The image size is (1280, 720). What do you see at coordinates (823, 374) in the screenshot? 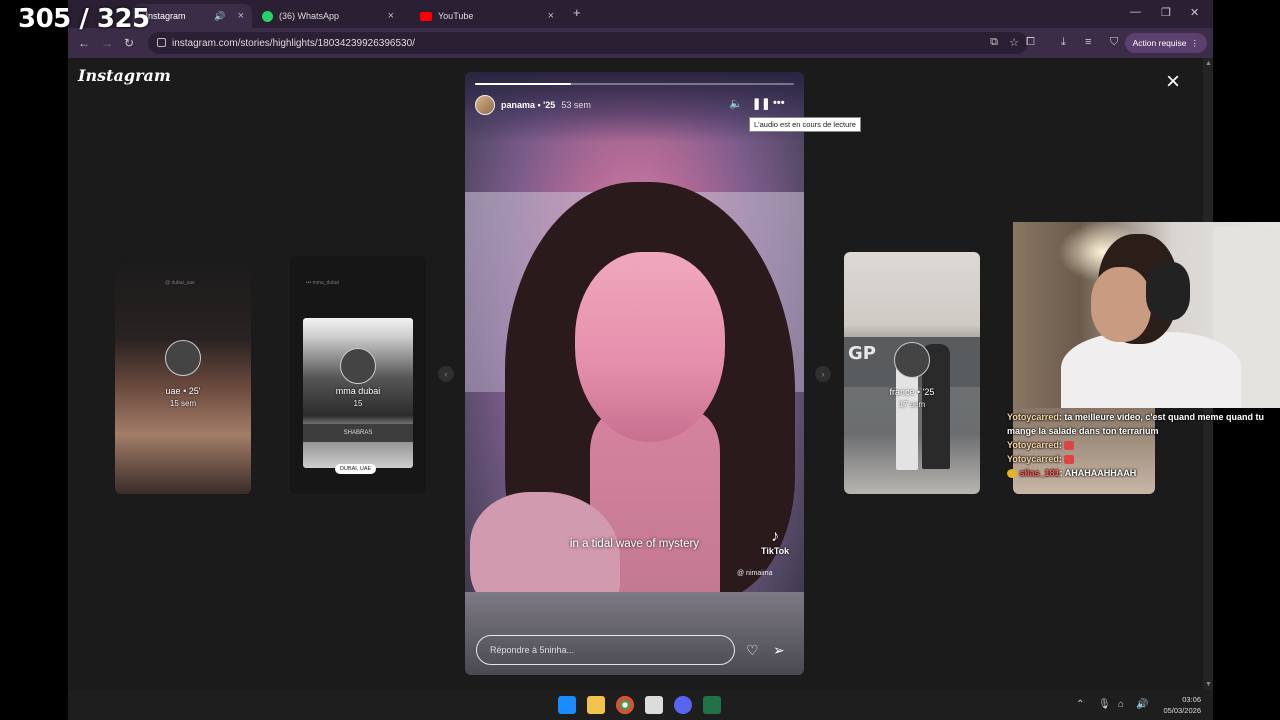
I see `next-story-button: ›` at bounding box center [823, 374].